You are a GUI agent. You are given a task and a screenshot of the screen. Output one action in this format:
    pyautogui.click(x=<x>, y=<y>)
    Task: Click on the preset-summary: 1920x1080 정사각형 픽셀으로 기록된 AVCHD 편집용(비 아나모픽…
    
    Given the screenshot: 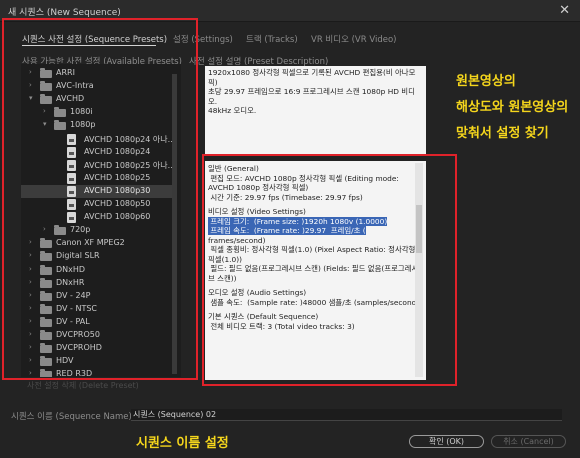 What is the action you would take?
    pyautogui.click(x=315, y=110)
    